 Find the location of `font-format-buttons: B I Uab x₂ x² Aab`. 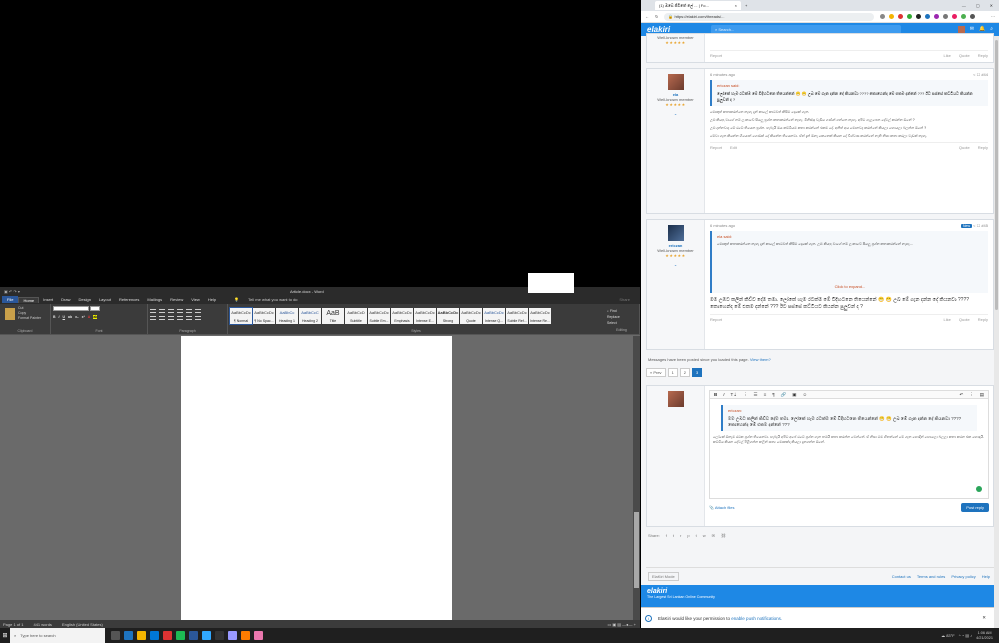

font-format-buttons: B I Uab x₂ x² Aab is located at coordinates (99, 317).